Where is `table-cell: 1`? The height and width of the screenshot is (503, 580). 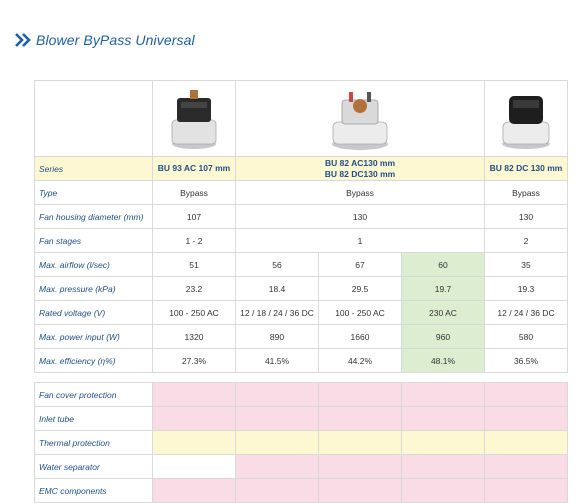 table-cell: 1 is located at coordinates (360, 240).